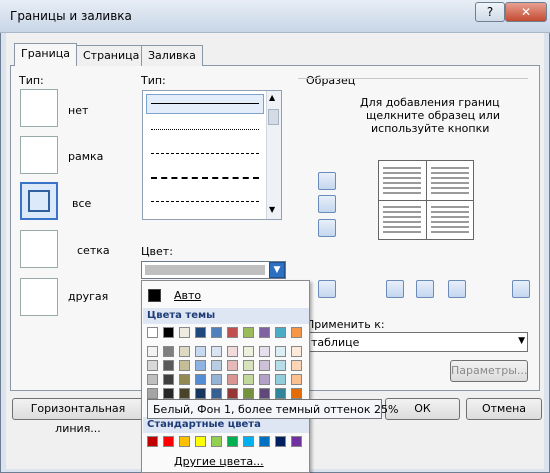 Image resolution: width=550 pixels, height=473 pixels. Describe the element at coordinates (205, 201) in the screenshot. I see `dash-dot-line-style` at that location.